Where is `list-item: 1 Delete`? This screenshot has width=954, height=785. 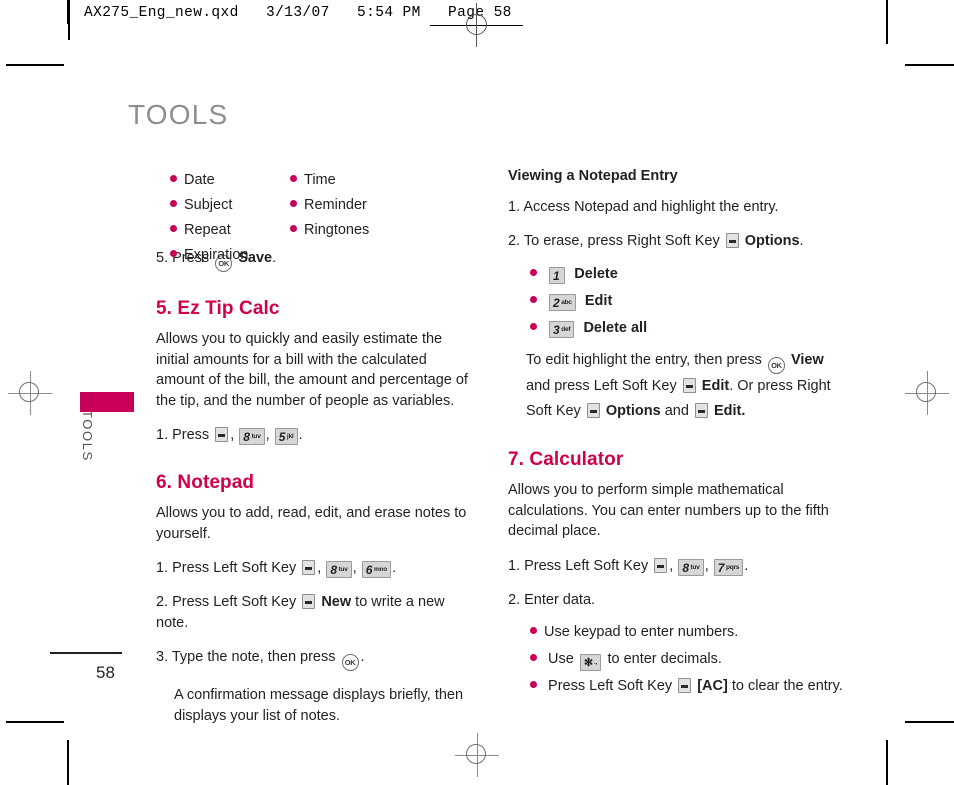
list-item: 1 Delete is located at coordinates (689, 274).